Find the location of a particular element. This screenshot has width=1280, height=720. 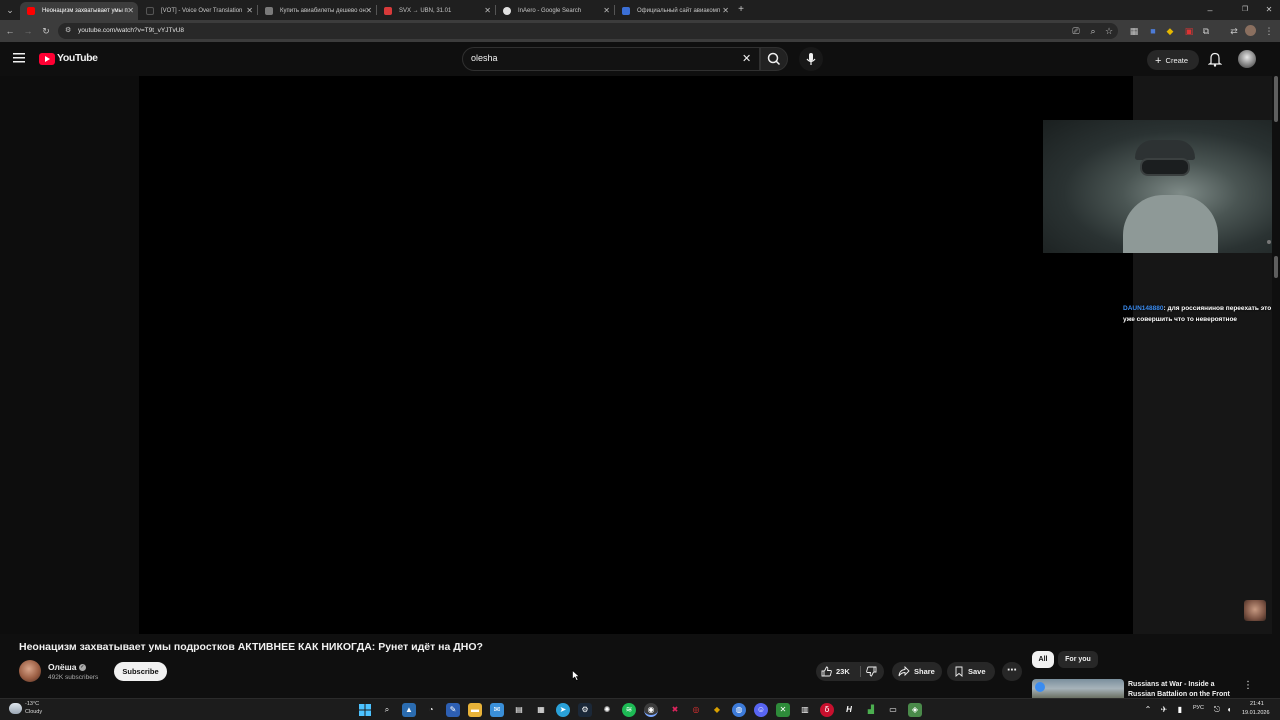

mail-app-icon: ✉ is located at coordinates (497, 710).